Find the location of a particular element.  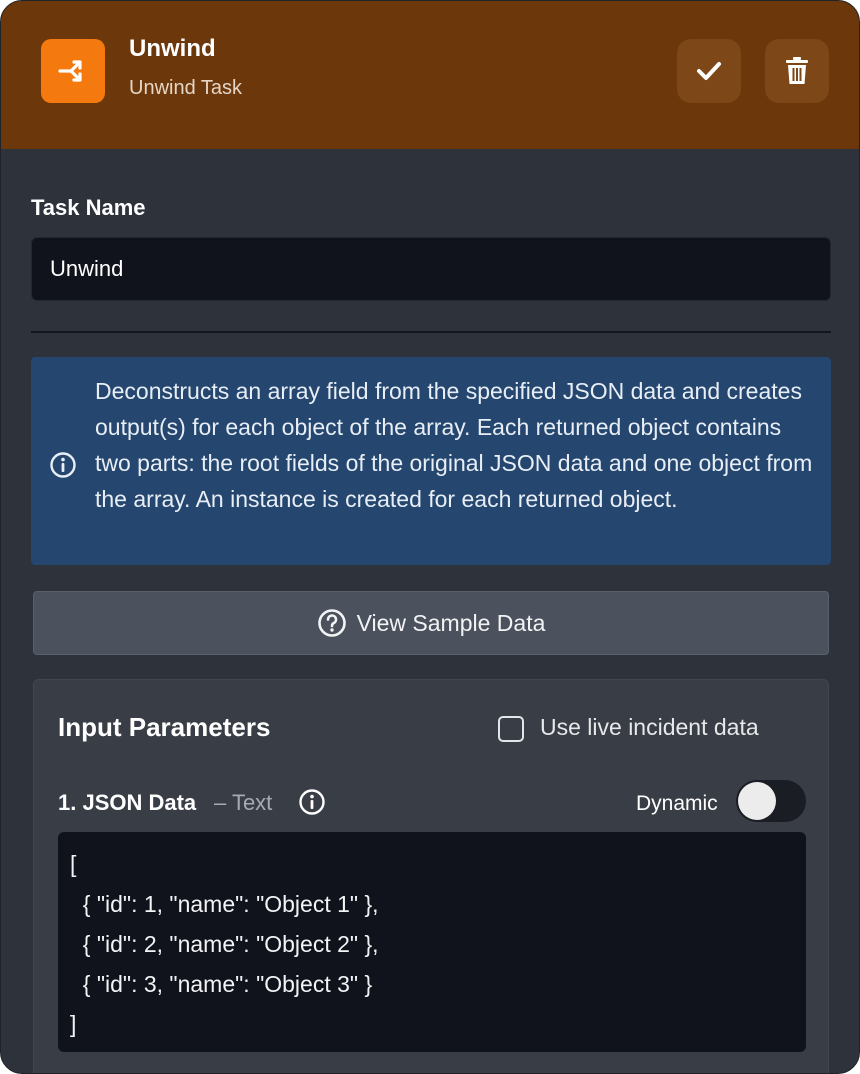

live-incident-data-checkbox is located at coordinates (511, 729).